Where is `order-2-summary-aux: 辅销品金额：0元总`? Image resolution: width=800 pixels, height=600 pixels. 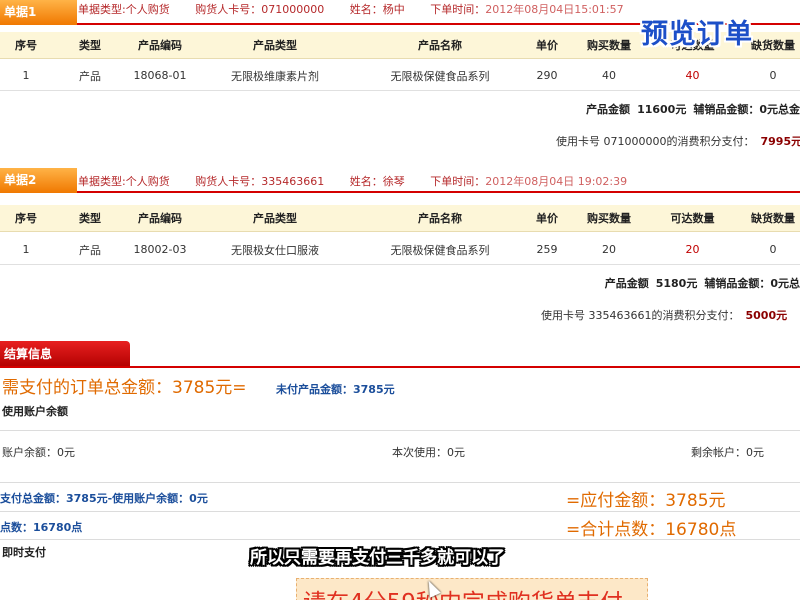
order-2-summary-aux: 辅销品金额：0元总 is located at coordinates (752, 283).